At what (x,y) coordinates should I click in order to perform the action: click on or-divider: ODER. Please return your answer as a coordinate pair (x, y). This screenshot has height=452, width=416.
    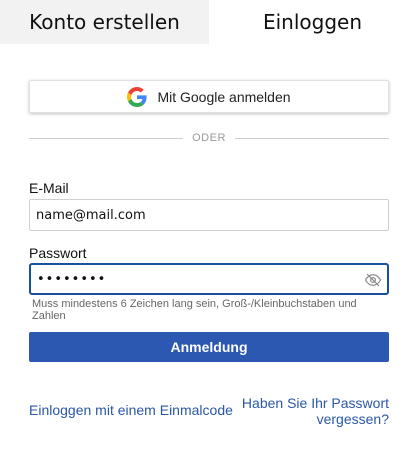
    Looking at the image, I should click on (209, 138).